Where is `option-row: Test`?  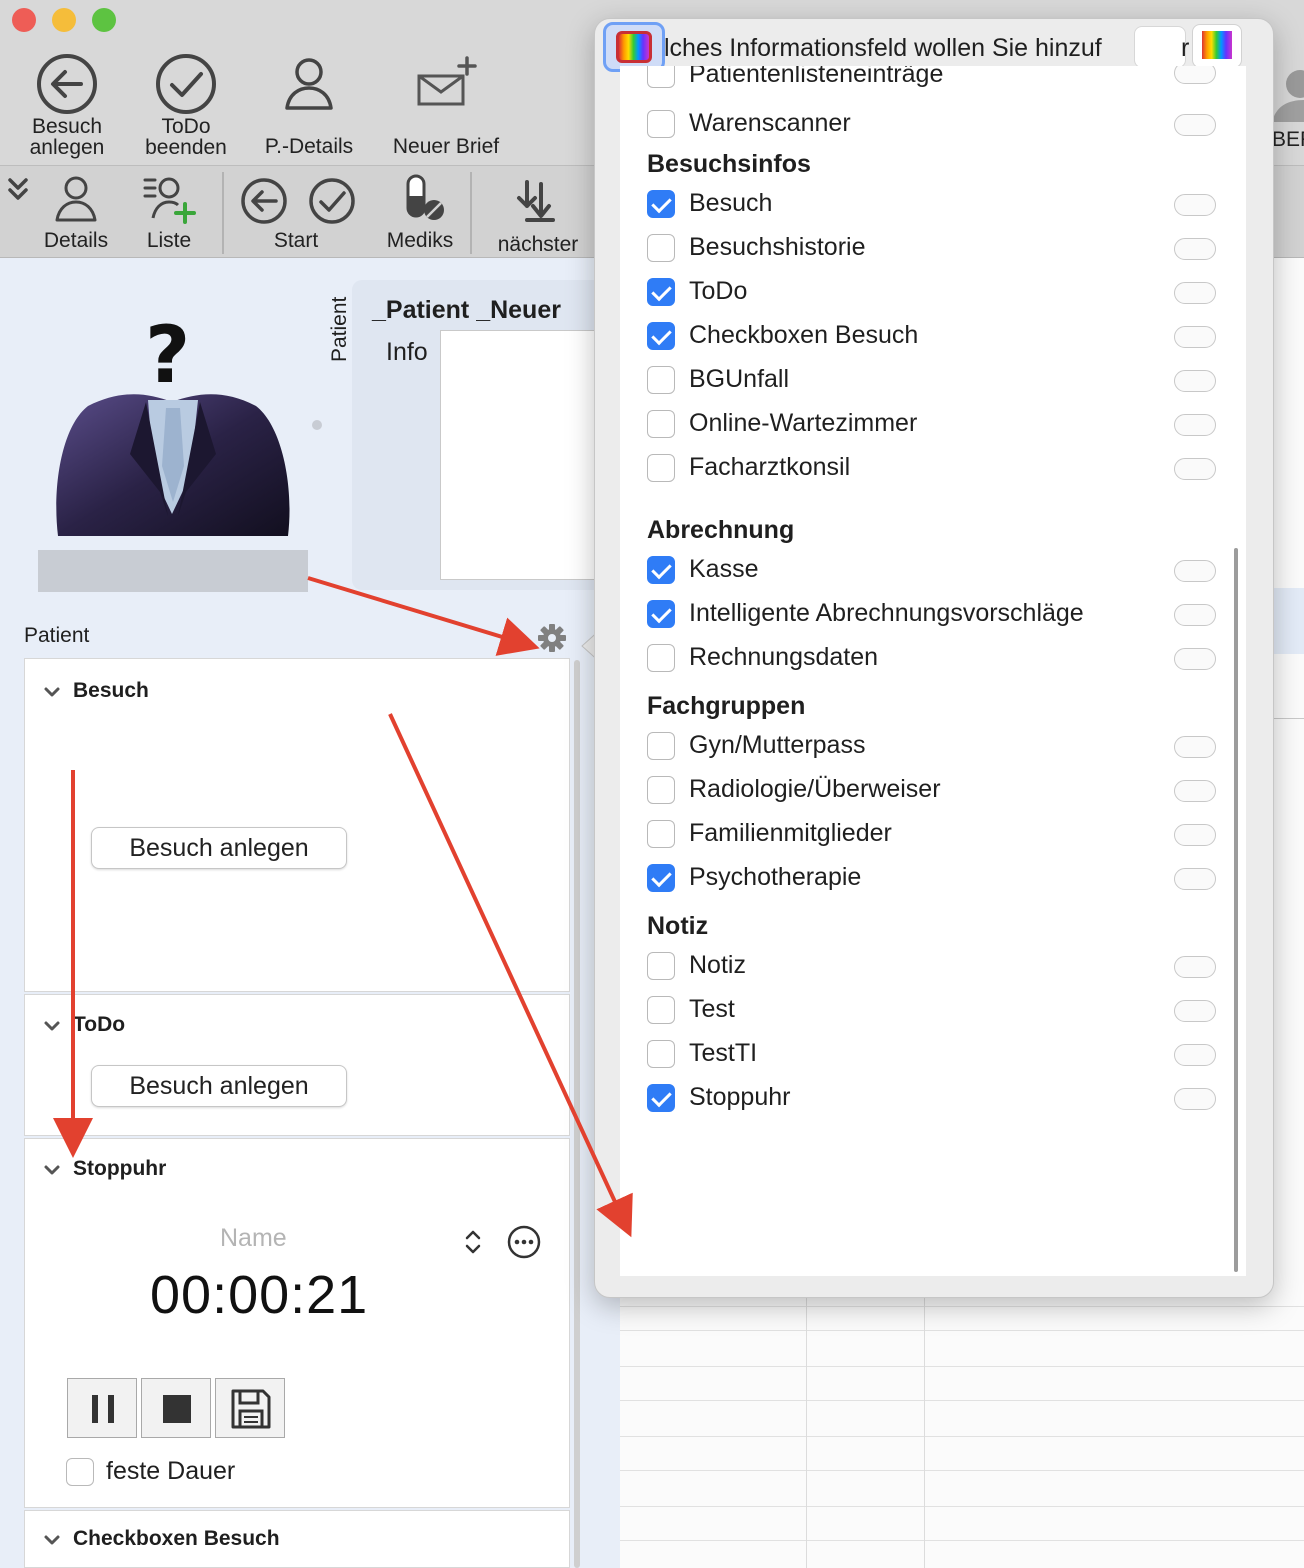 option-row: Test is located at coordinates (937, 1011).